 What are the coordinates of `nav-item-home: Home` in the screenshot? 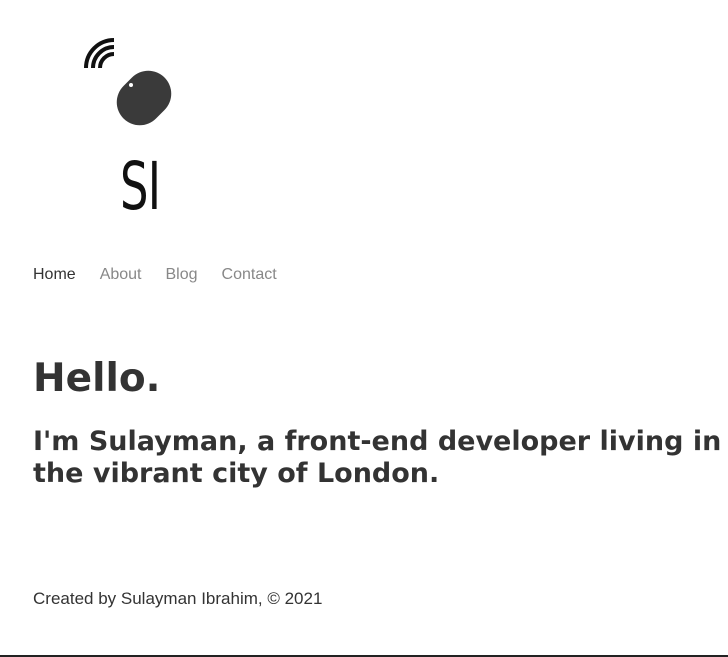 It's located at (54, 275).